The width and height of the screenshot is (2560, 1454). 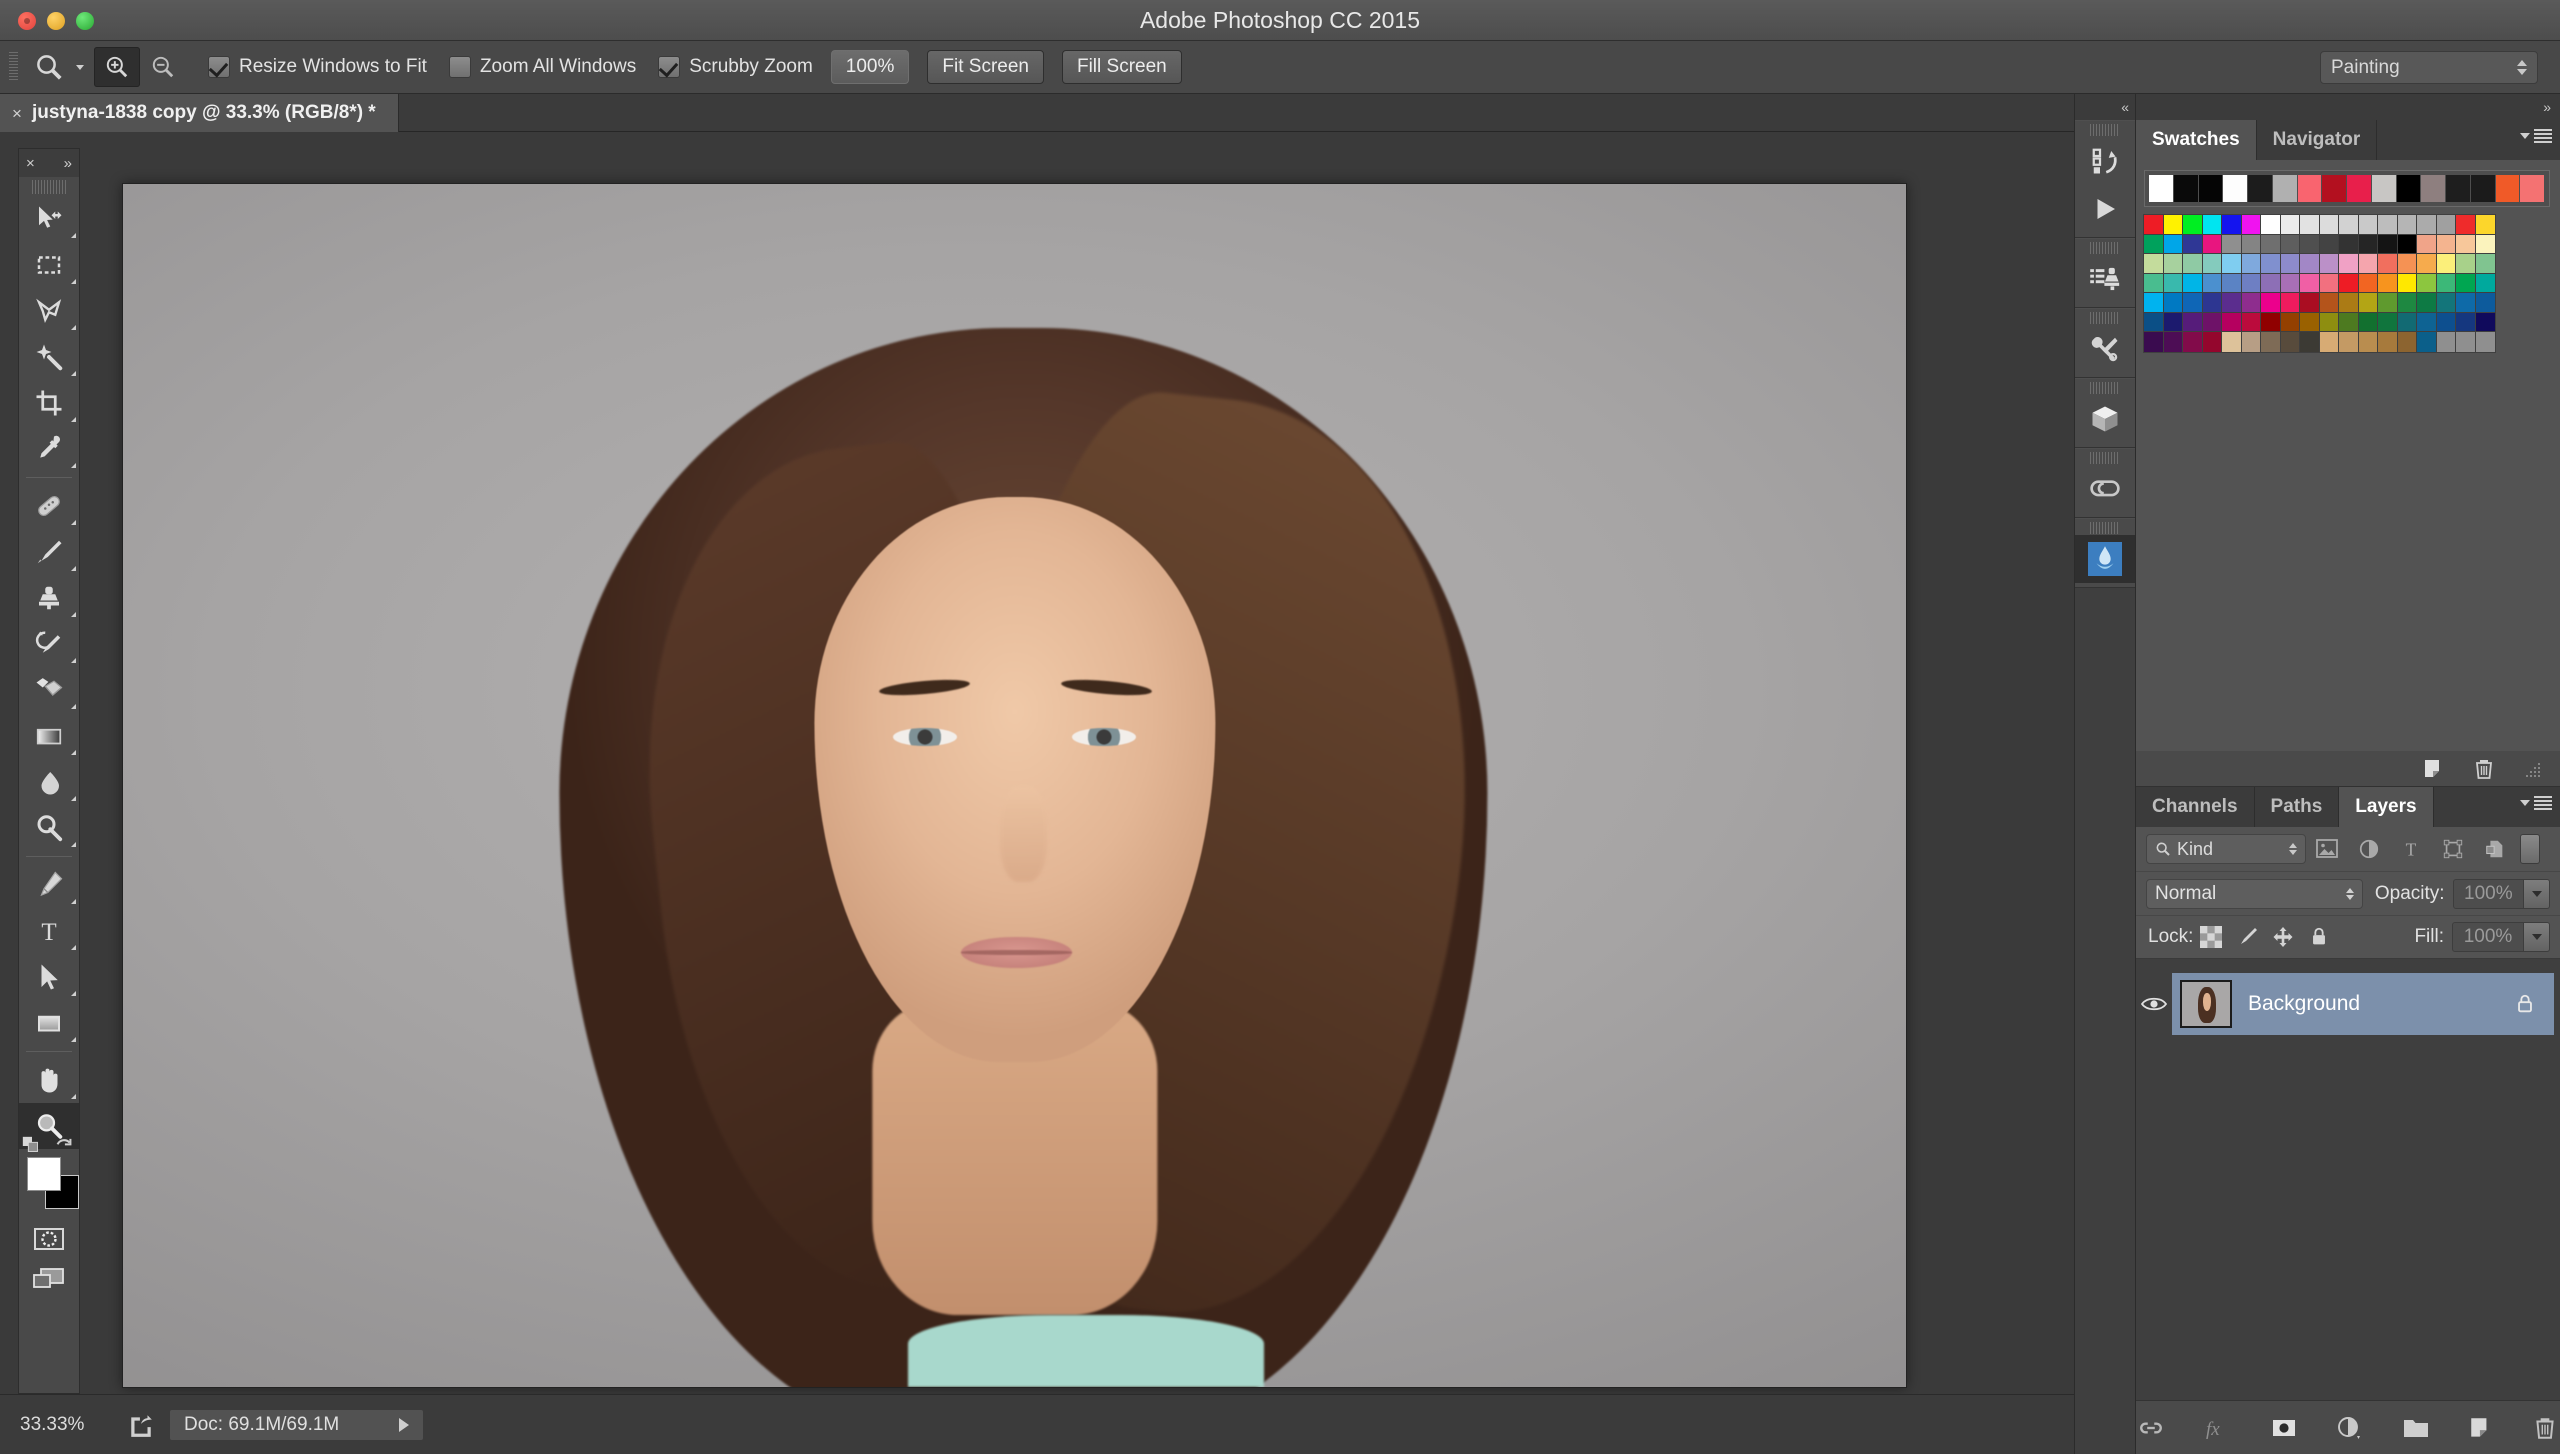 What do you see at coordinates (2345, 1004) in the screenshot?
I see `layer-row-background: Background` at bounding box center [2345, 1004].